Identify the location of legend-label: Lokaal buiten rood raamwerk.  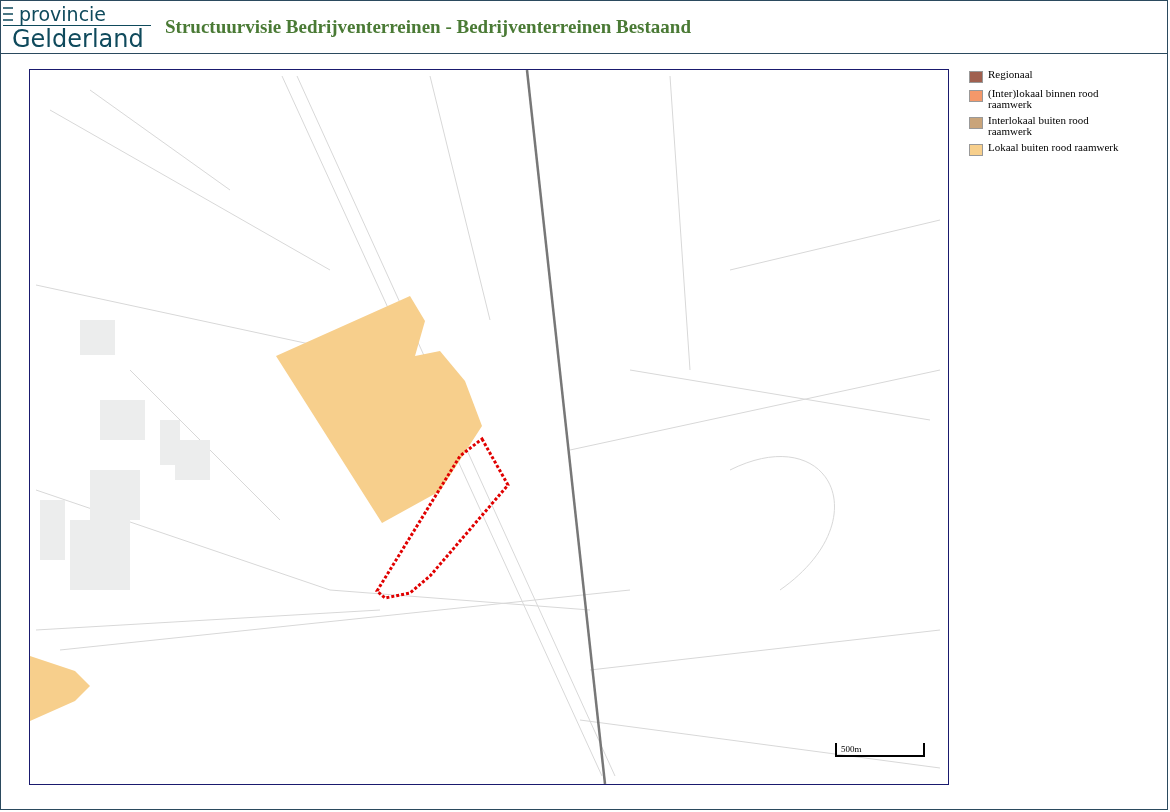
(1053, 147).